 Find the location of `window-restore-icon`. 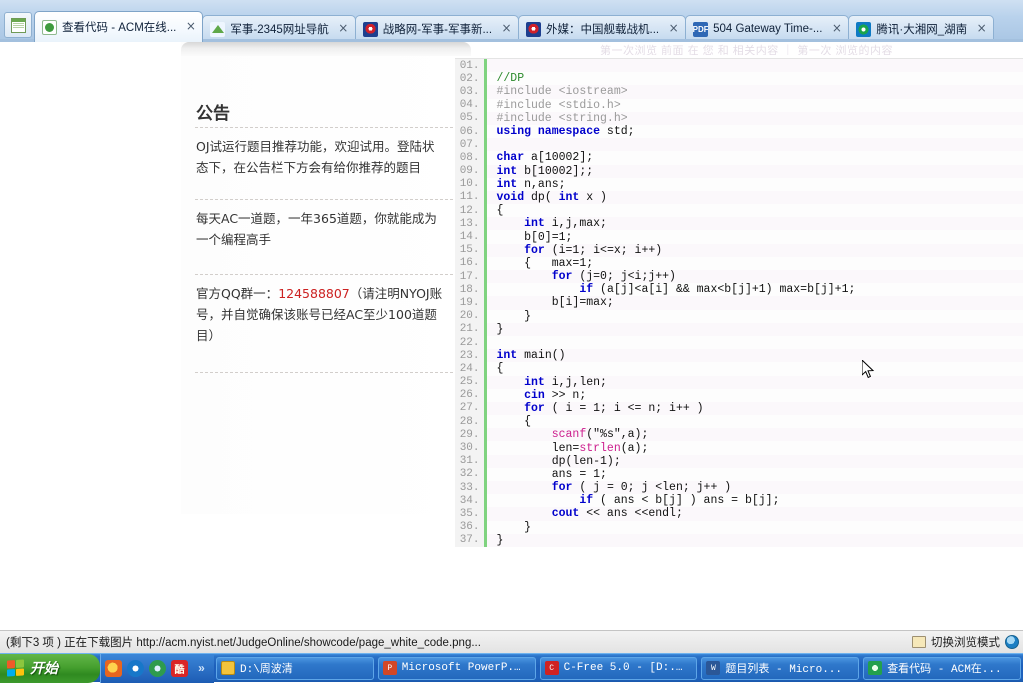

window-restore-icon is located at coordinates (18, 25).